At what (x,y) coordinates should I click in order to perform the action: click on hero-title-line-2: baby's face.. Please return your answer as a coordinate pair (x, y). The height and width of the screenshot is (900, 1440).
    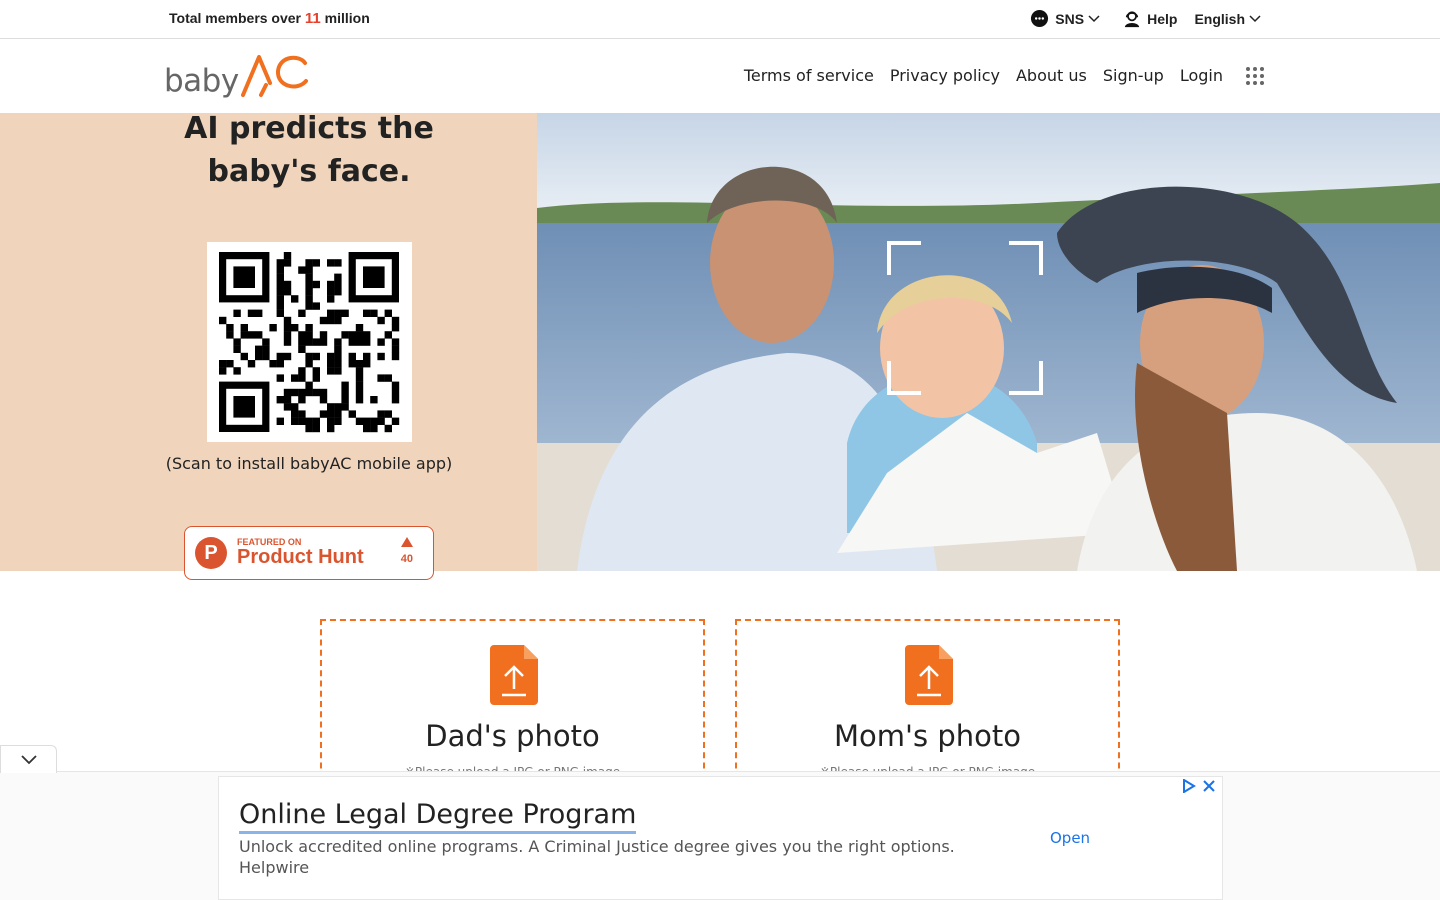
    Looking at the image, I should click on (309, 171).